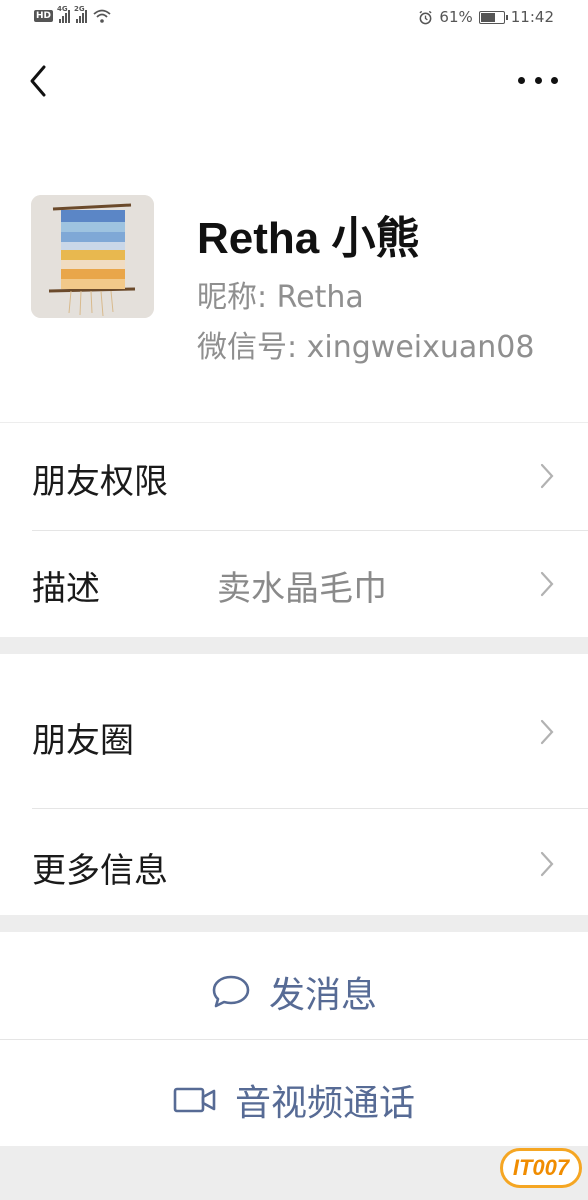 Image resolution: width=588 pixels, height=1200 pixels. What do you see at coordinates (294, 862) in the screenshot?
I see `row-more-info: 更多信息` at bounding box center [294, 862].